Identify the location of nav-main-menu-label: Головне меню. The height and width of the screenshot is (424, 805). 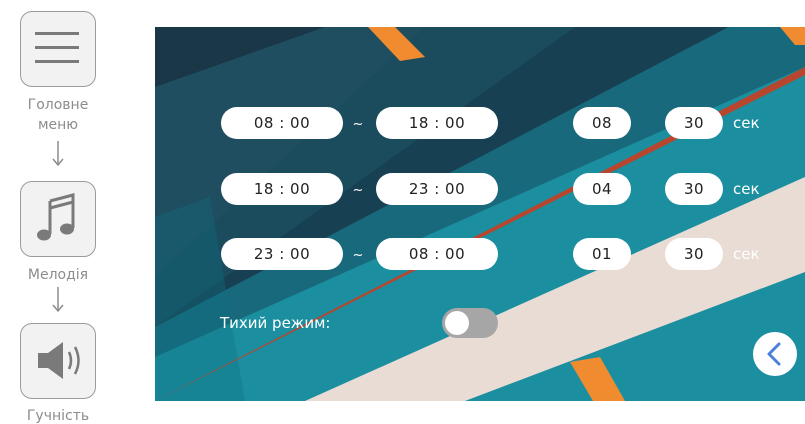
(58, 115).